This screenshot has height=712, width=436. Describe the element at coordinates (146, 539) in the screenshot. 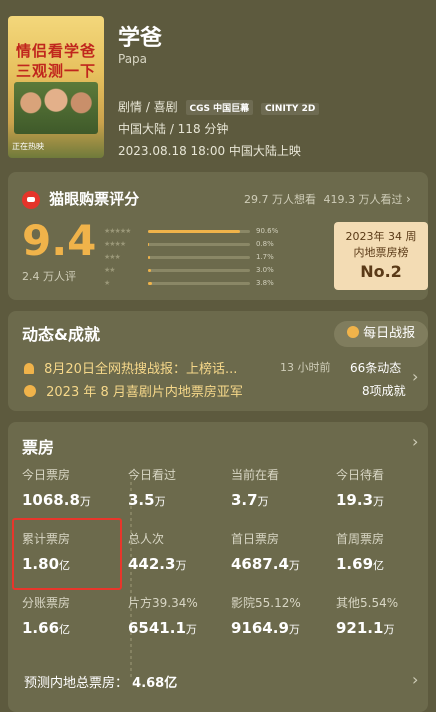

I see `box-office-cell-label: 总人次` at that location.